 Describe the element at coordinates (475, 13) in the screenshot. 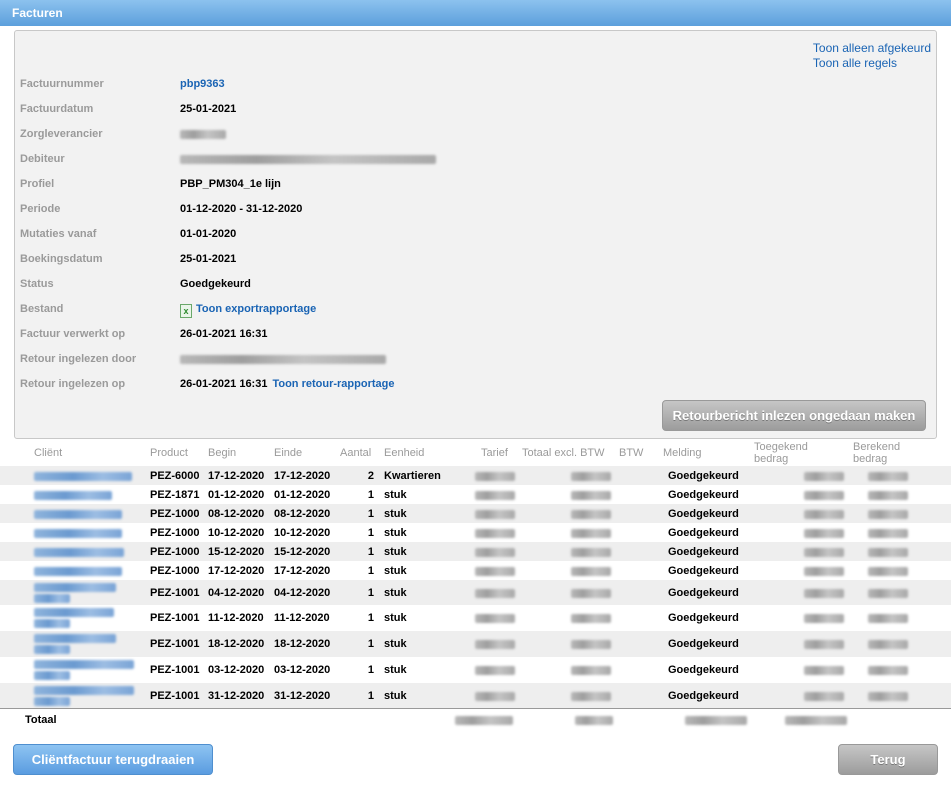

I see `window-title: Facturen` at that location.